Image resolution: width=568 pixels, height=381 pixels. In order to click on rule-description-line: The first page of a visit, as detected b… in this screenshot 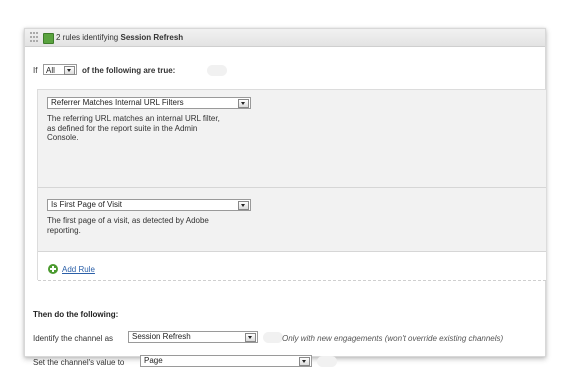, I will do `click(128, 220)`.